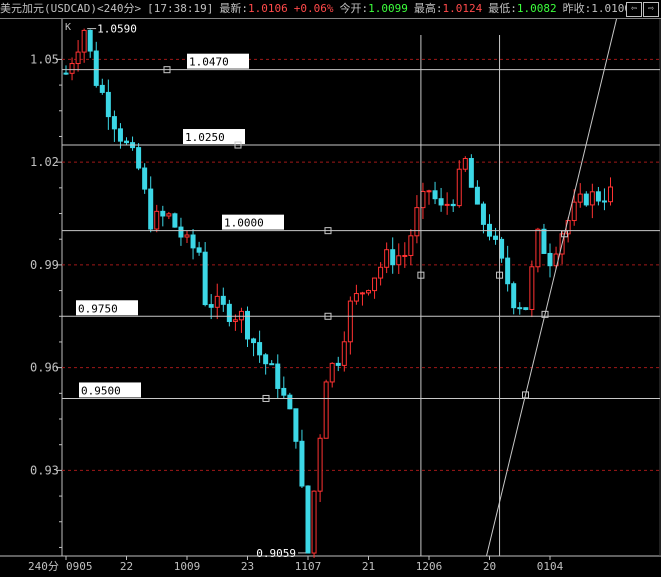 This screenshot has width=661, height=577. I want to click on x-tick-label: 0905, so click(79, 566).